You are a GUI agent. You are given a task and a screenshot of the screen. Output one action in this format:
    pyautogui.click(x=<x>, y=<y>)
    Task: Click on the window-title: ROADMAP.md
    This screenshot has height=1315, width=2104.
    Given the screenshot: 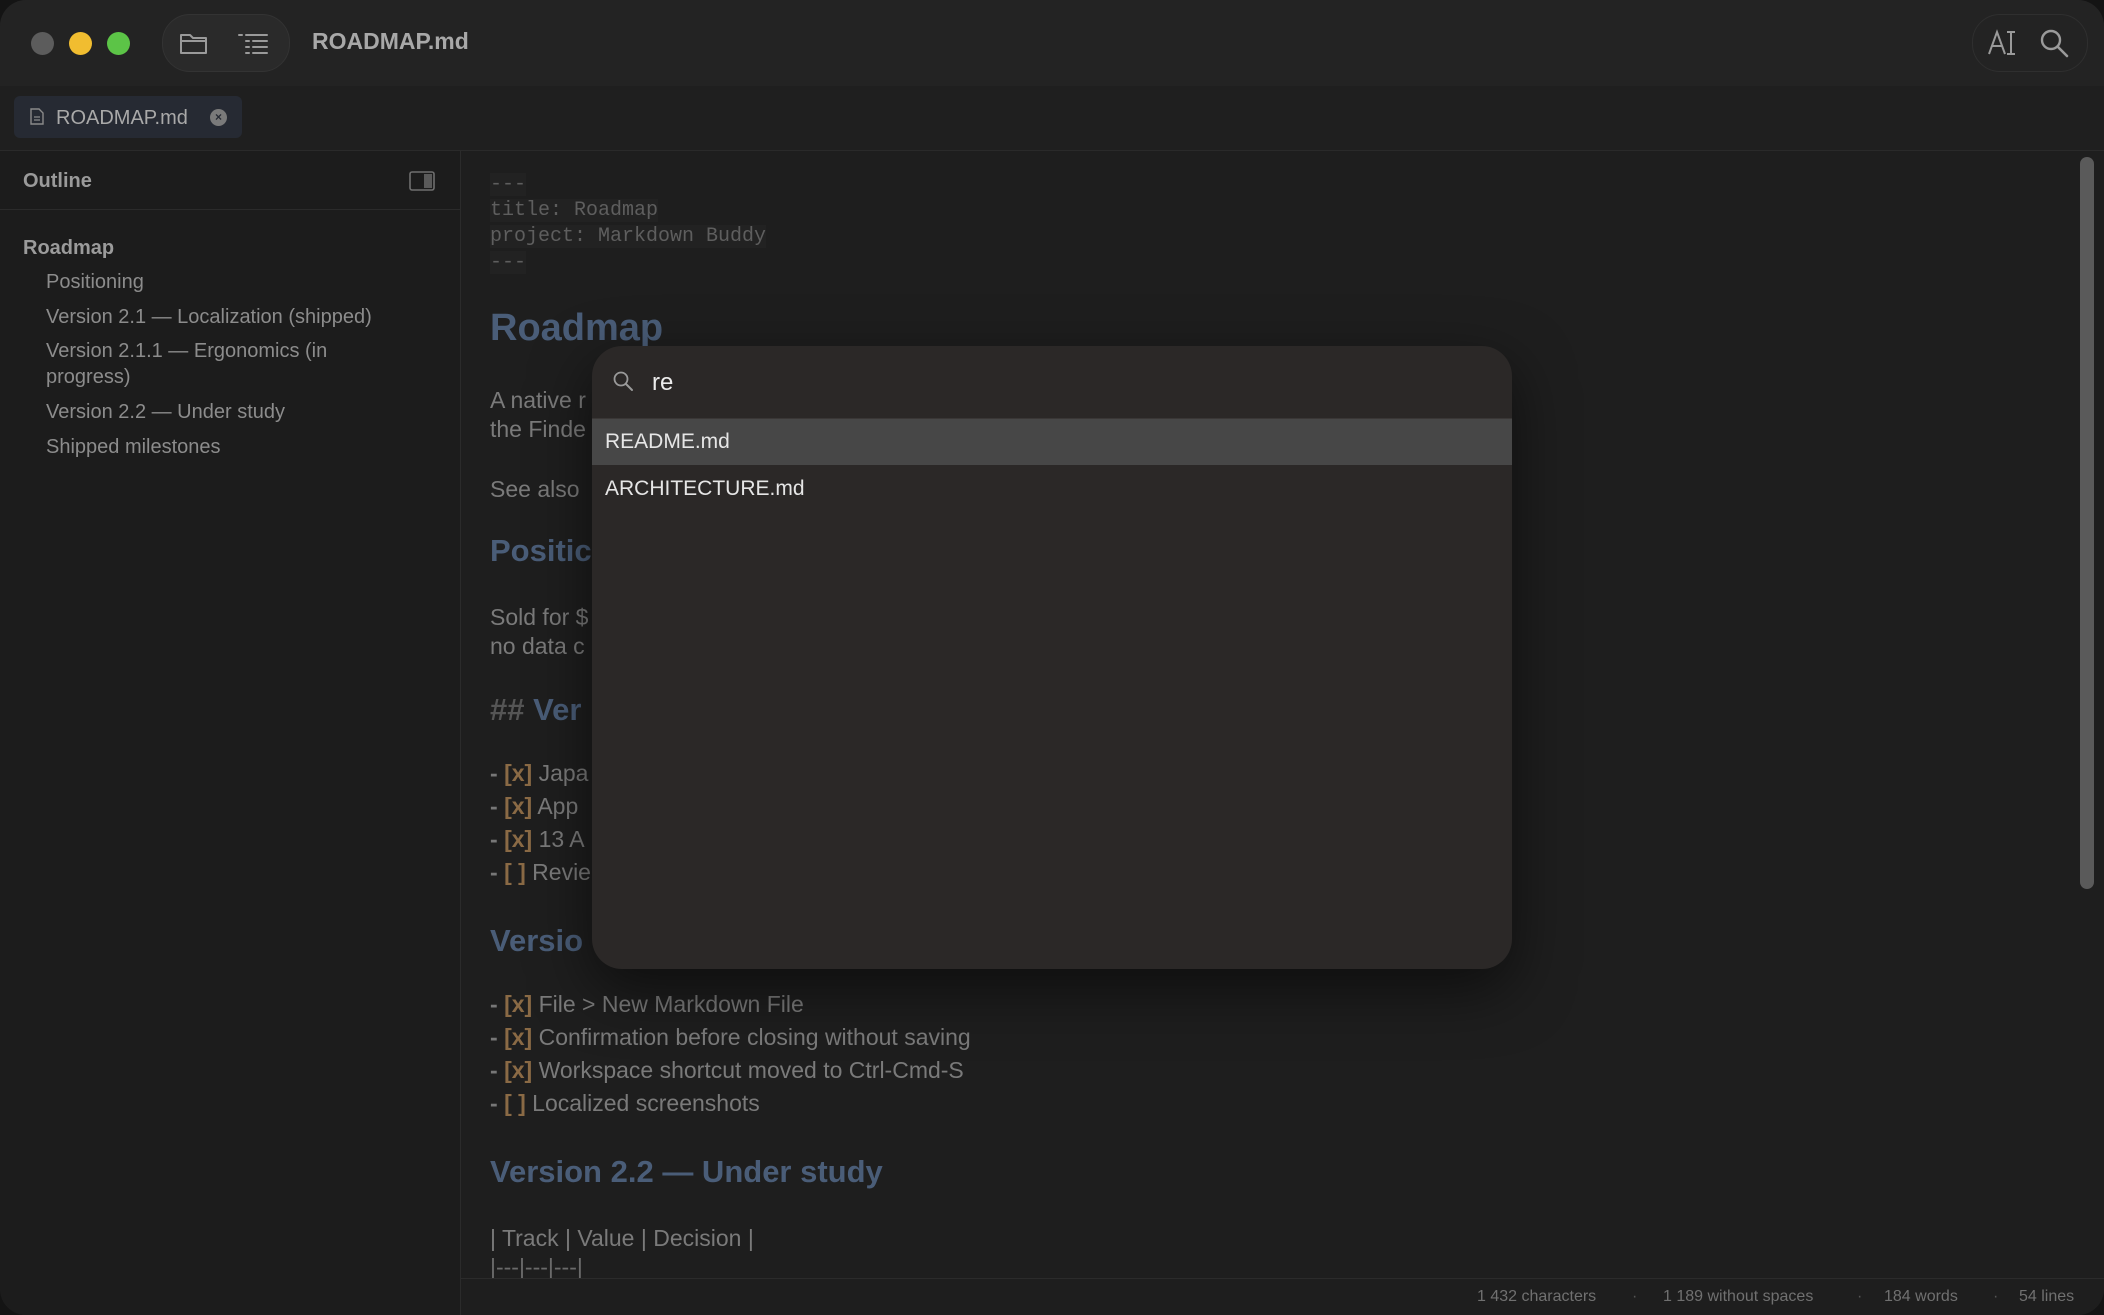 What is the action you would take?
    pyautogui.click(x=390, y=41)
    